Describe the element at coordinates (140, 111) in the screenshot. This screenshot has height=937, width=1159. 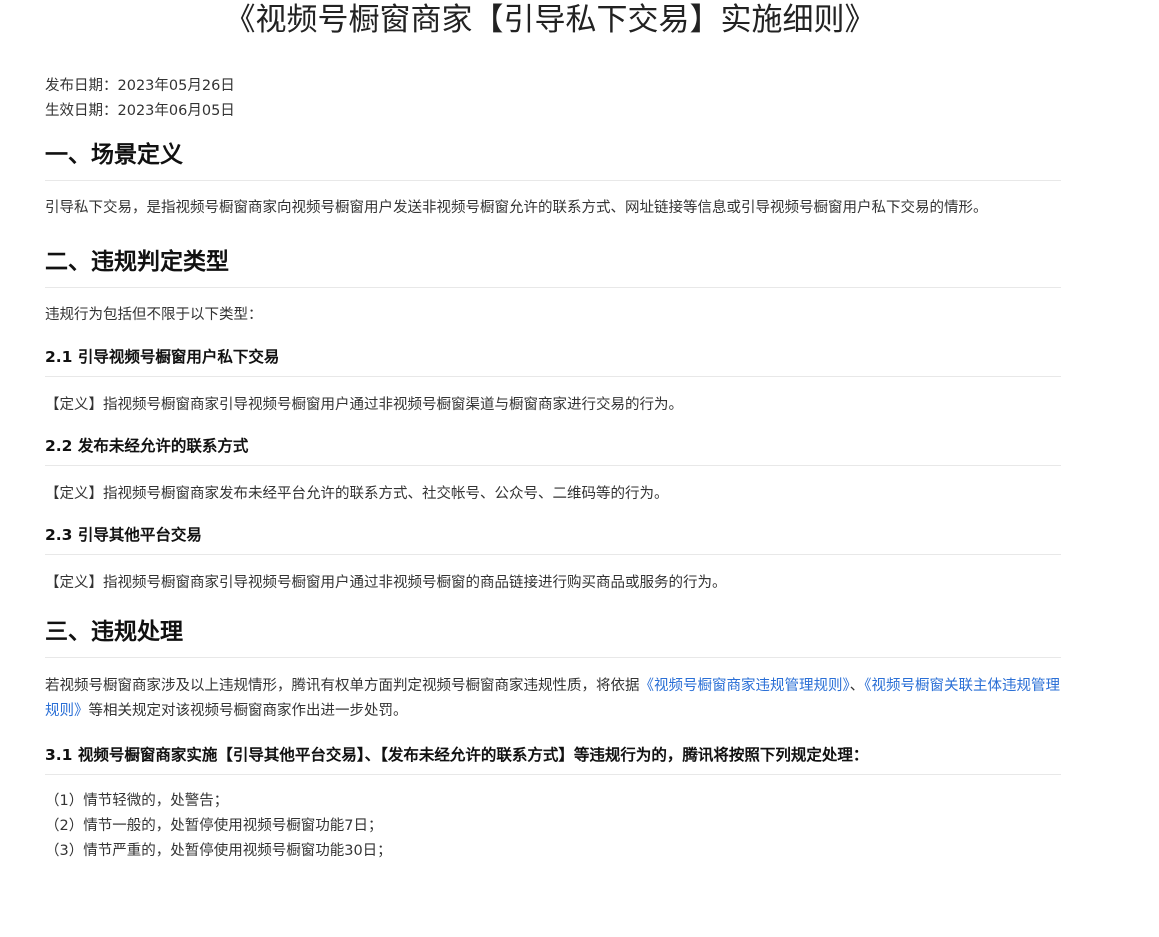
I see `effective-date: 生效日期：2023年06月05日` at that location.